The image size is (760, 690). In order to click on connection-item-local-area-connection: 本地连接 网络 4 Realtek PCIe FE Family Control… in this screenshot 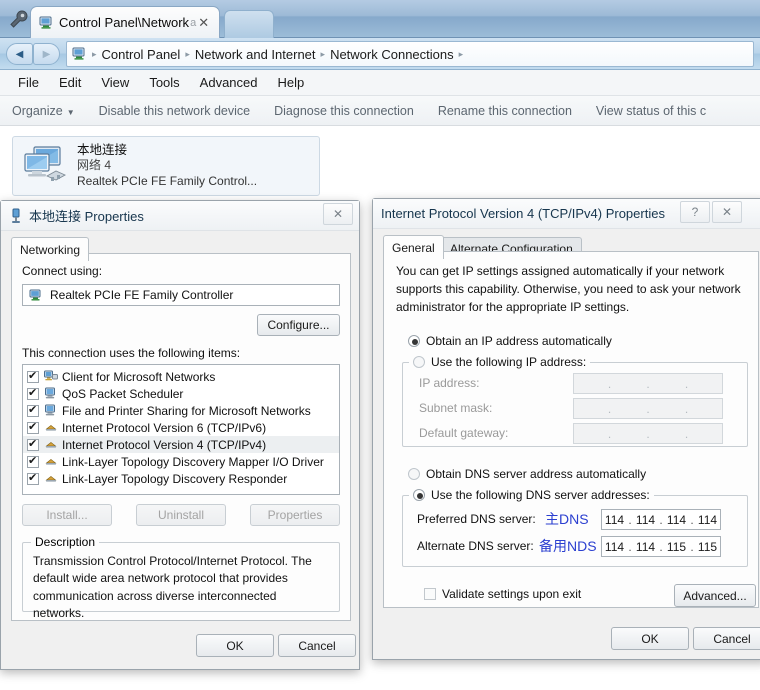, I will do `click(166, 166)`.